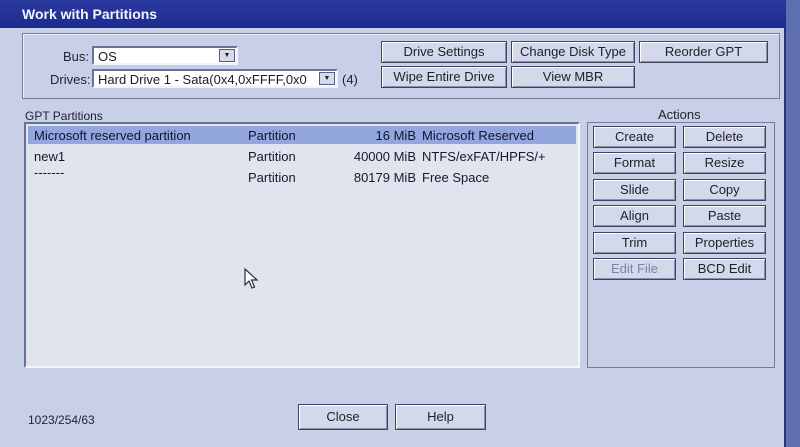 The height and width of the screenshot is (447, 800). Describe the element at coordinates (478, 135) in the screenshot. I see `partition-filesystem: Microsoft Reserved` at that location.